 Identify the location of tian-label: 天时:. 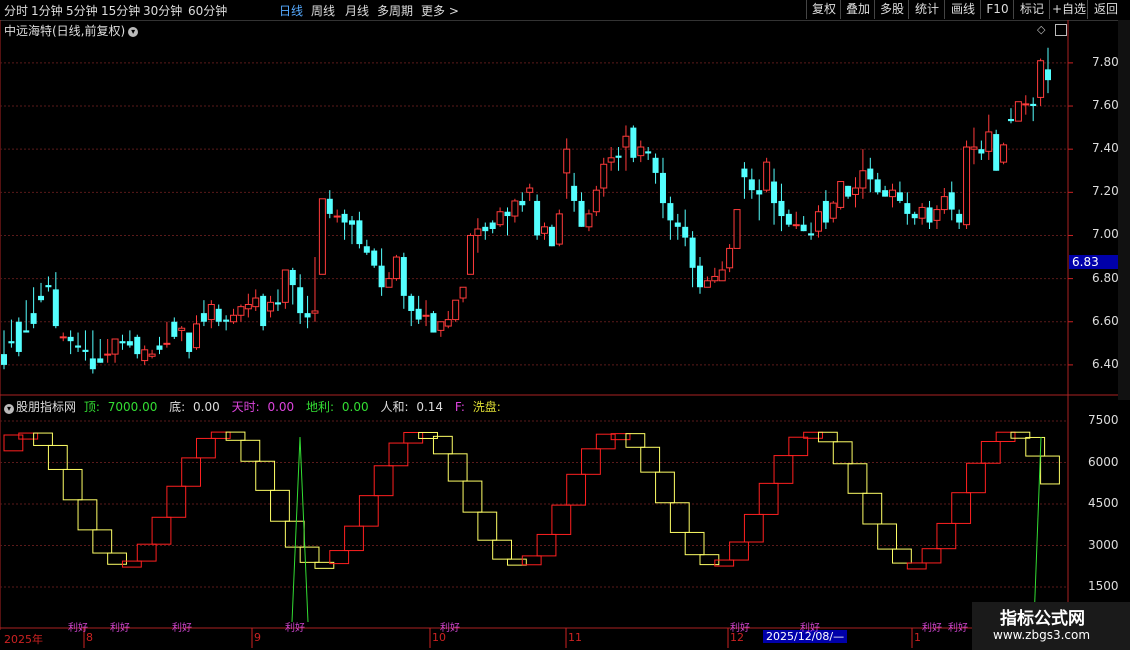
(245, 407).